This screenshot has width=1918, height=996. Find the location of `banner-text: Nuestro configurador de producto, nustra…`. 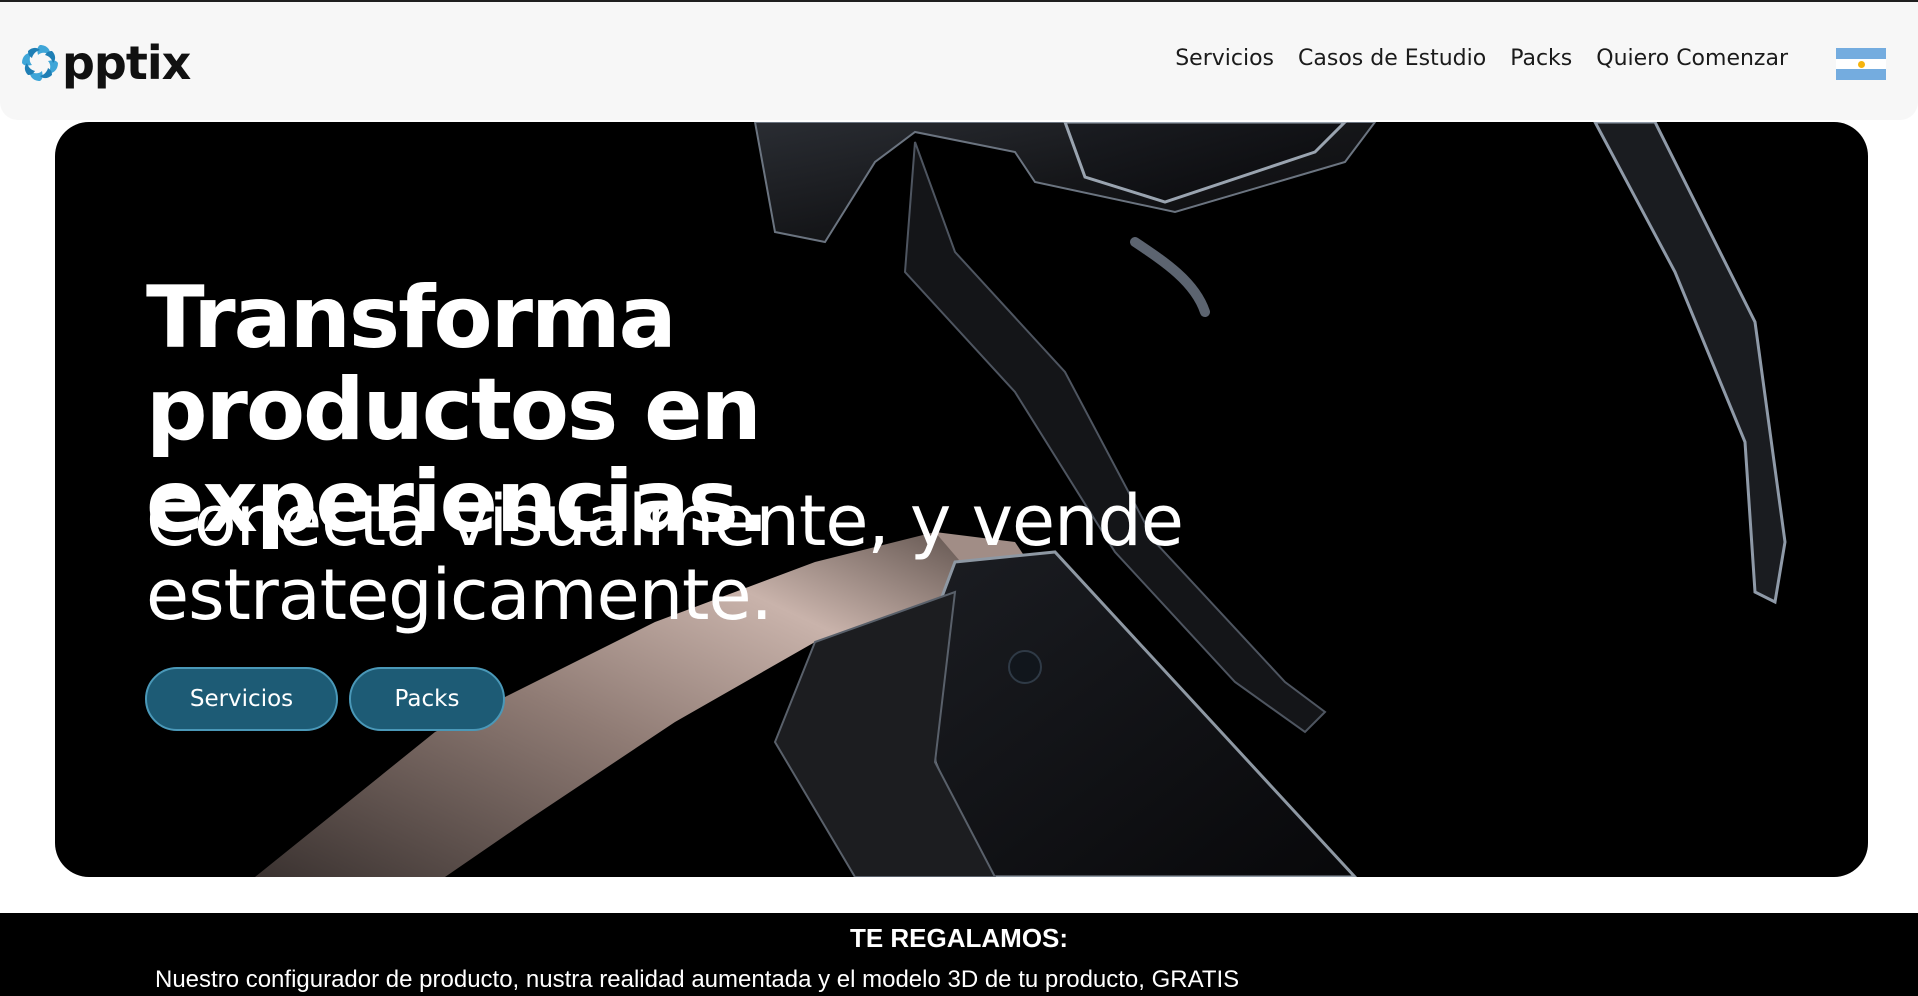

banner-text: Nuestro configurador de producto, nustra… is located at coordinates (697, 979).